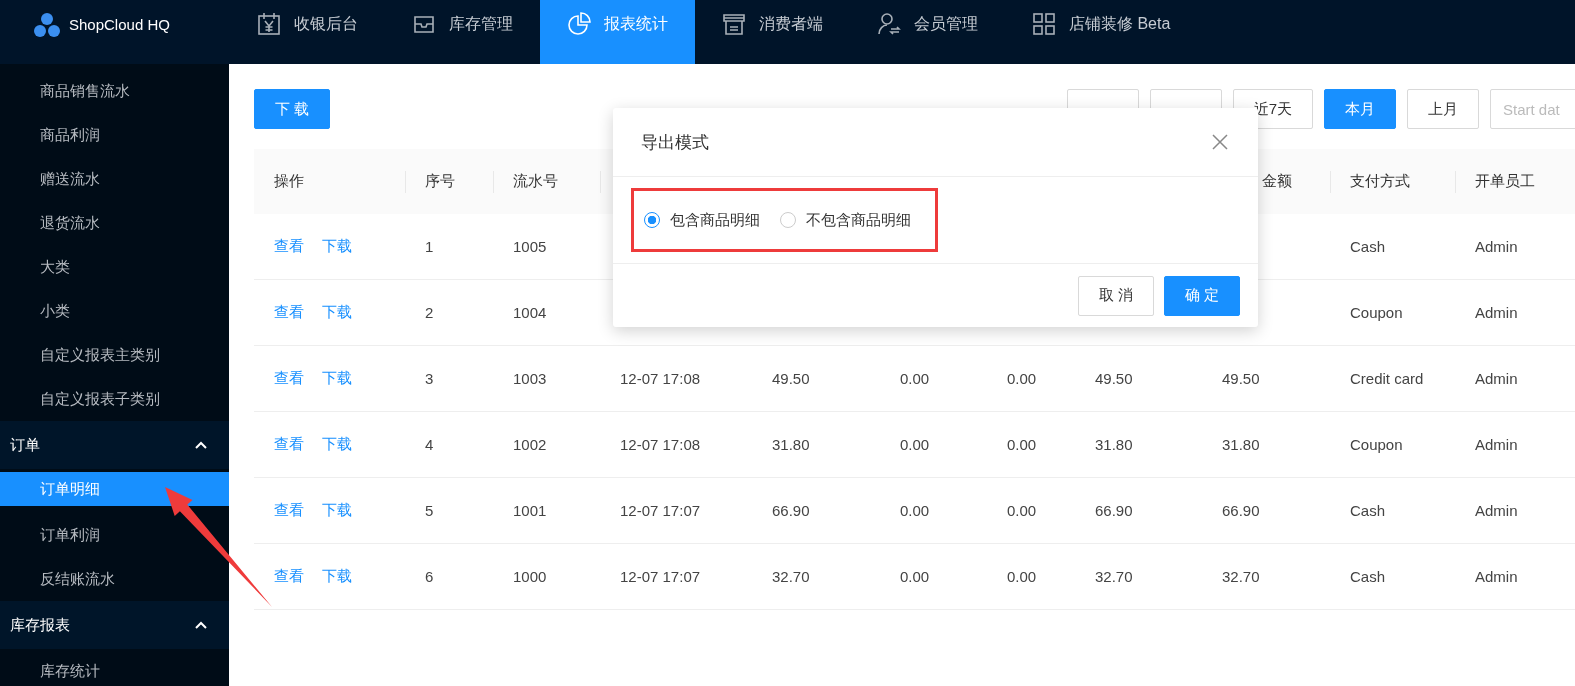  I want to click on storefront-icon, so click(734, 24).